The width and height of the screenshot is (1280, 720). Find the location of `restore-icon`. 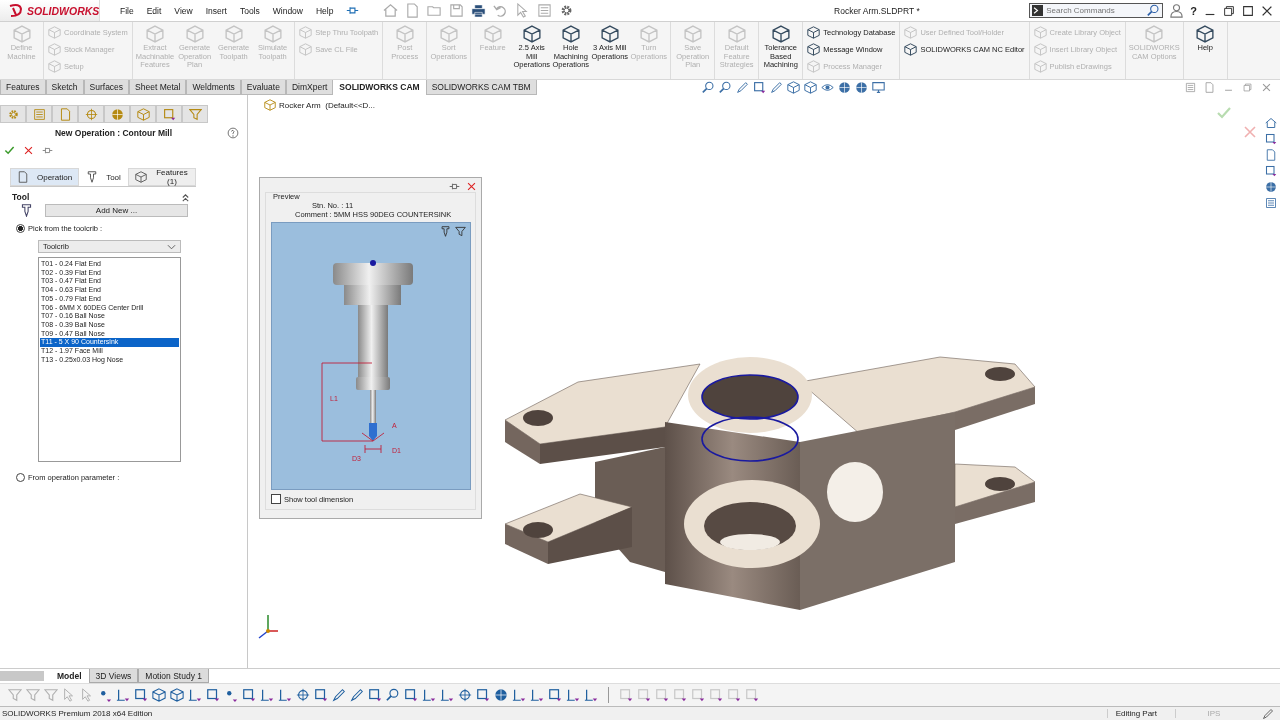

restore-icon is located at coordinates (1229, 10).